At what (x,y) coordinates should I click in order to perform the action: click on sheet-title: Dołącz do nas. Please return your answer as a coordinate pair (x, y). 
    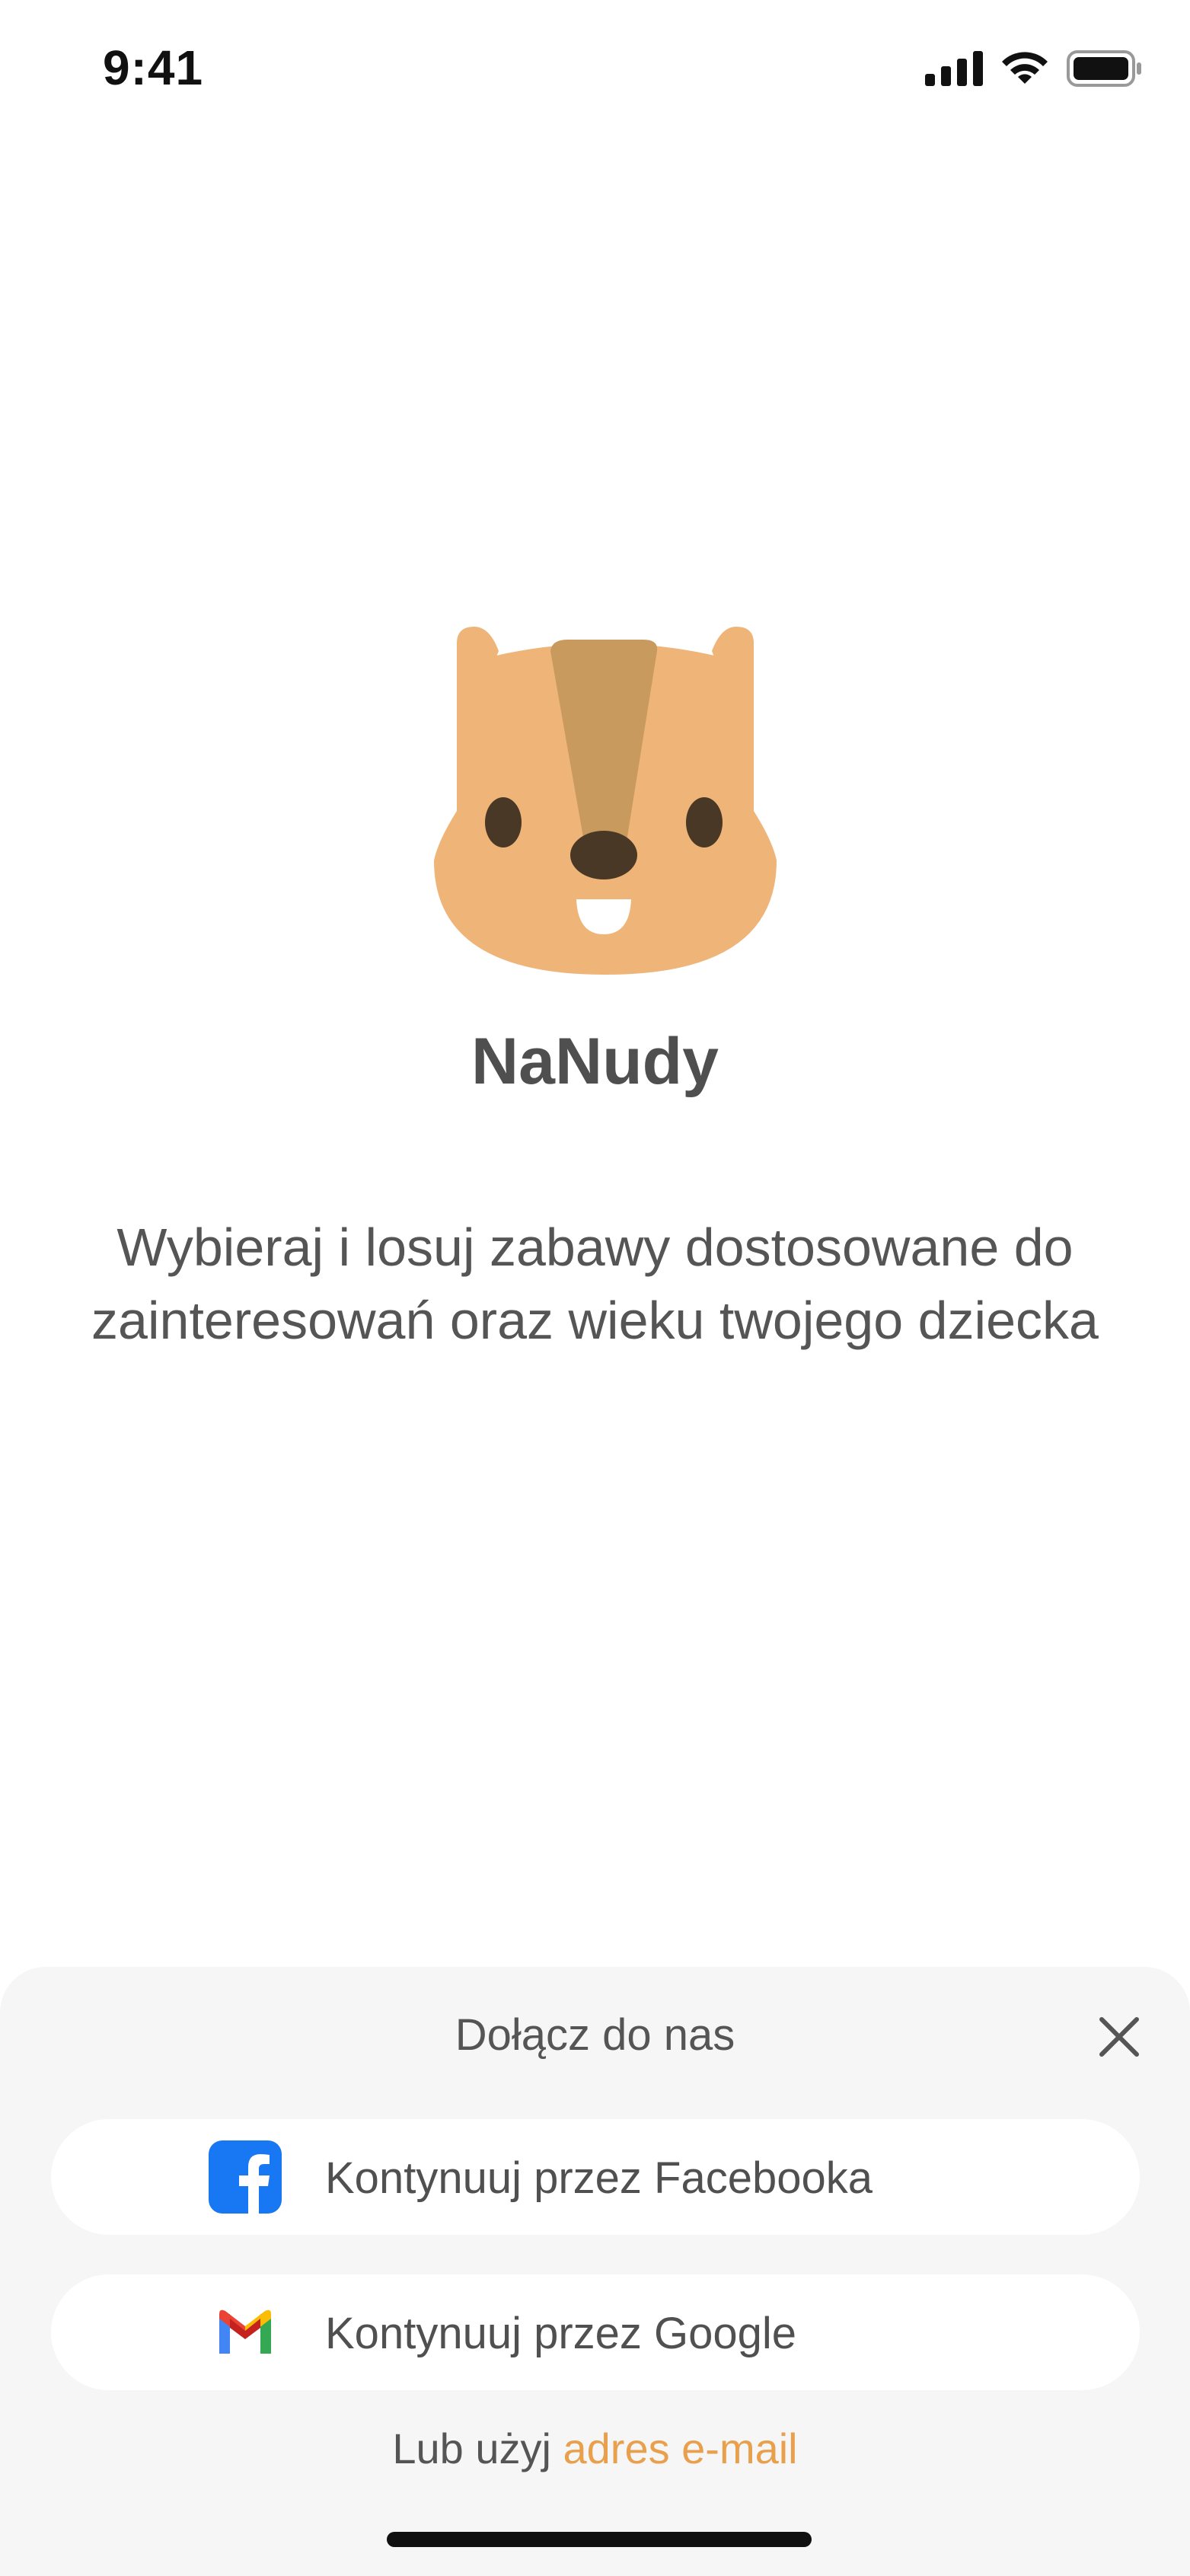
    Looking at the image, I should click on (595, 2035).